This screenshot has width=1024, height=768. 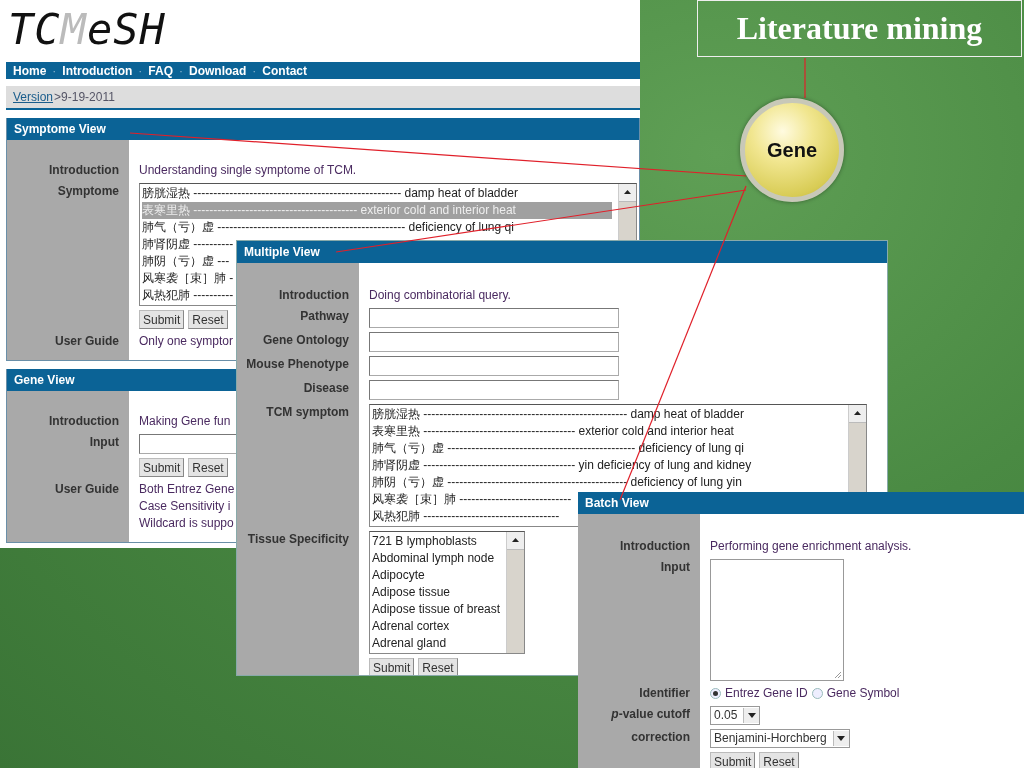 I want to click on list-option: 肺阴（亏）虚 --------------------------------------------- deficiency of lung yin, so click(x=557, y=482).